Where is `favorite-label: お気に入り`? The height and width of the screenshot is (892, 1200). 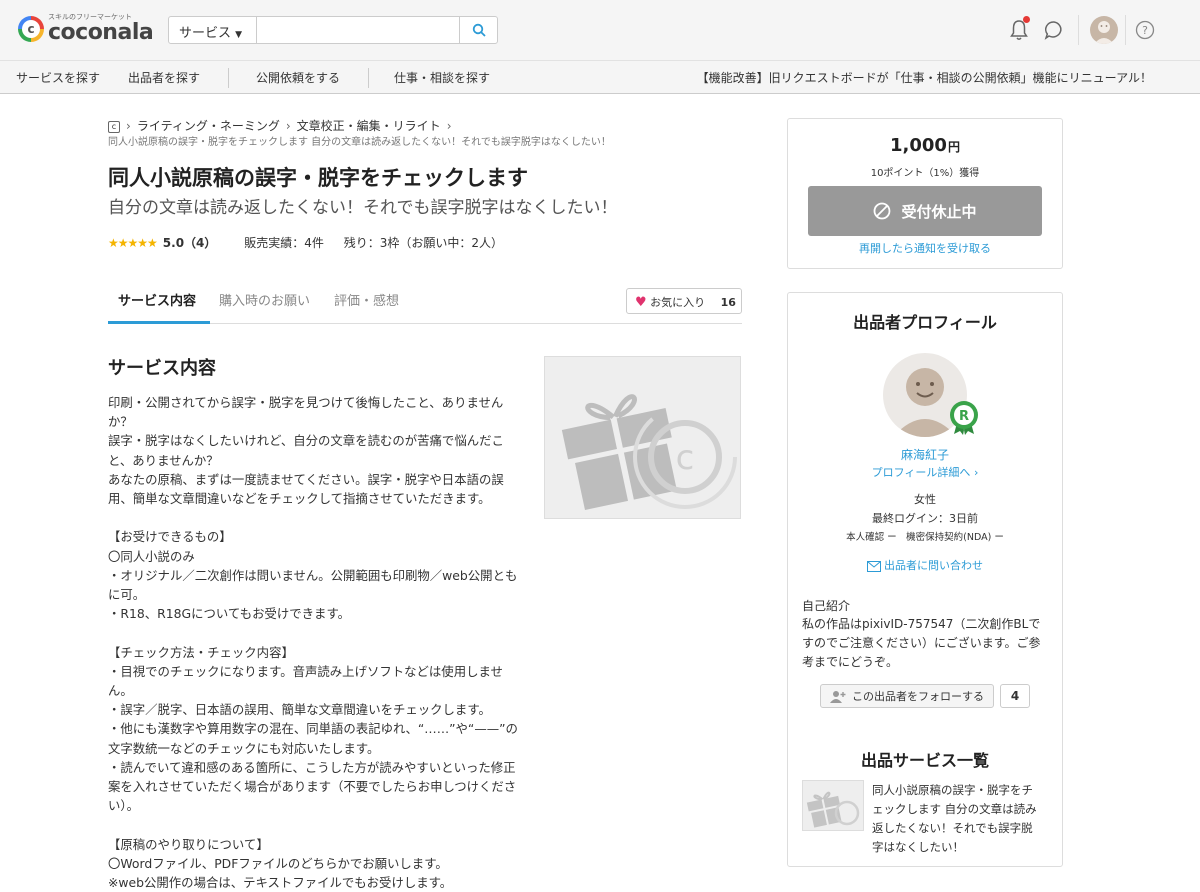
favorite-label: お気に入り is located at coordinates (678, 302).